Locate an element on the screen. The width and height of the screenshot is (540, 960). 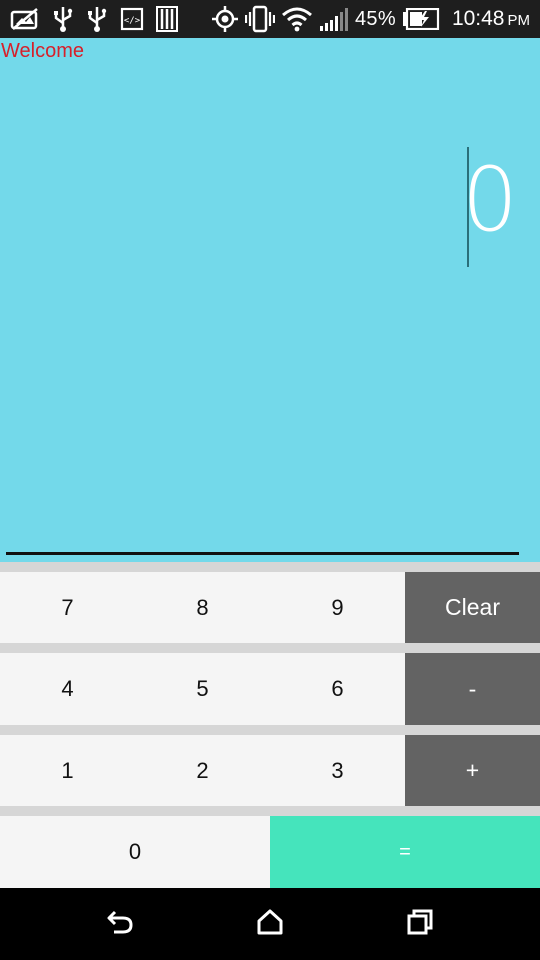
minus-button: - is located at coordinates (472, 689).